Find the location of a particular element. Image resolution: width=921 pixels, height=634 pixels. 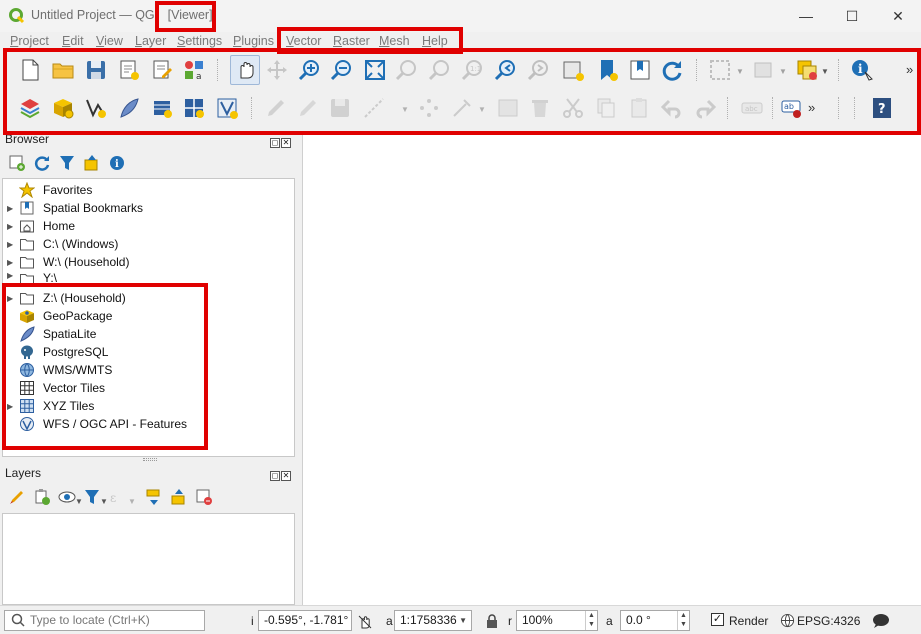

filter-browser-icon is located at coordinates (67, 163).